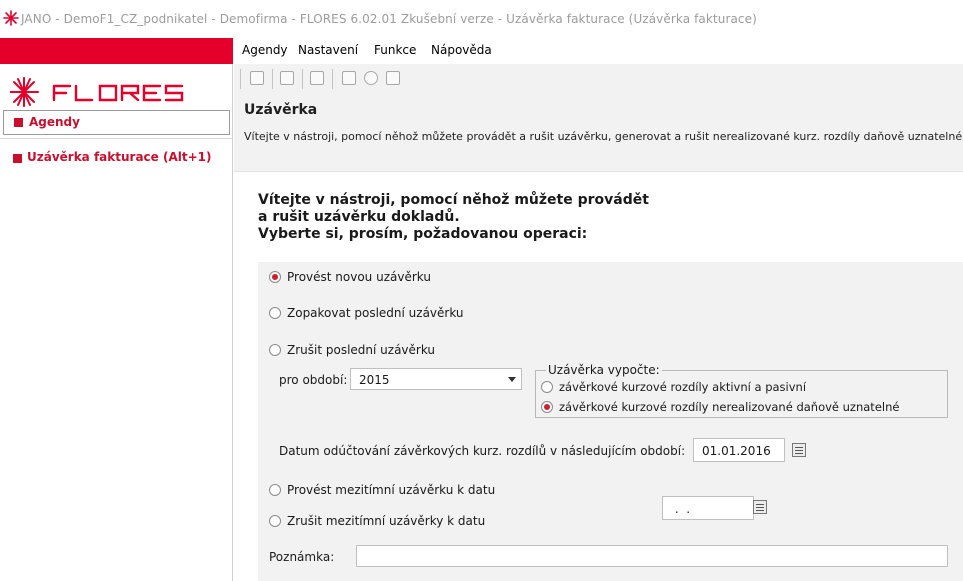 This screenshot has width=963, height=581. I want to click on interim-date-input: . ., so click(708, 508).